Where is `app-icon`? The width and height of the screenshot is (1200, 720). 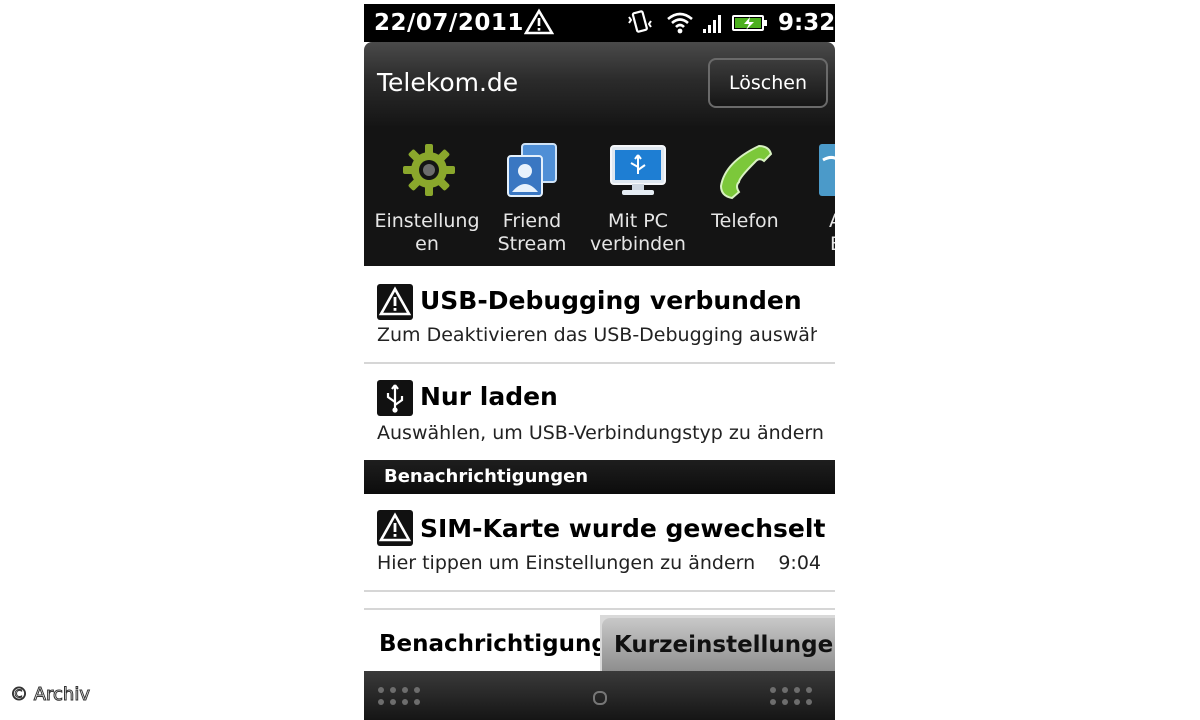 app-icon is located at coordinates (827, 170).